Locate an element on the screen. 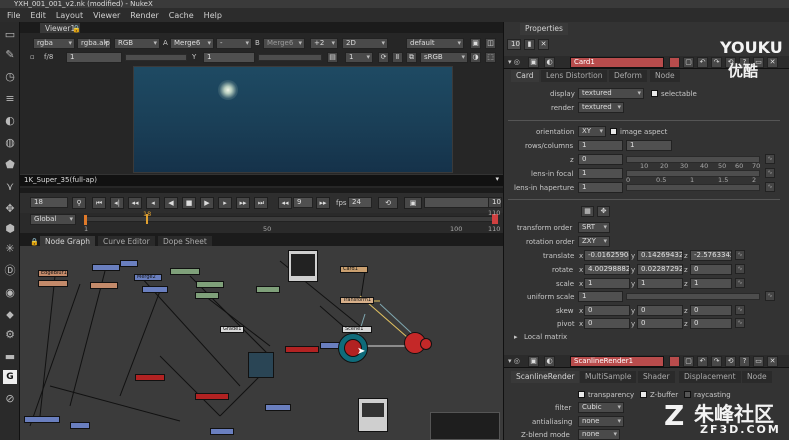 The width and height of the screenshot is (789, 440). stop-icon: ■ is located at coordinates (189, 203).